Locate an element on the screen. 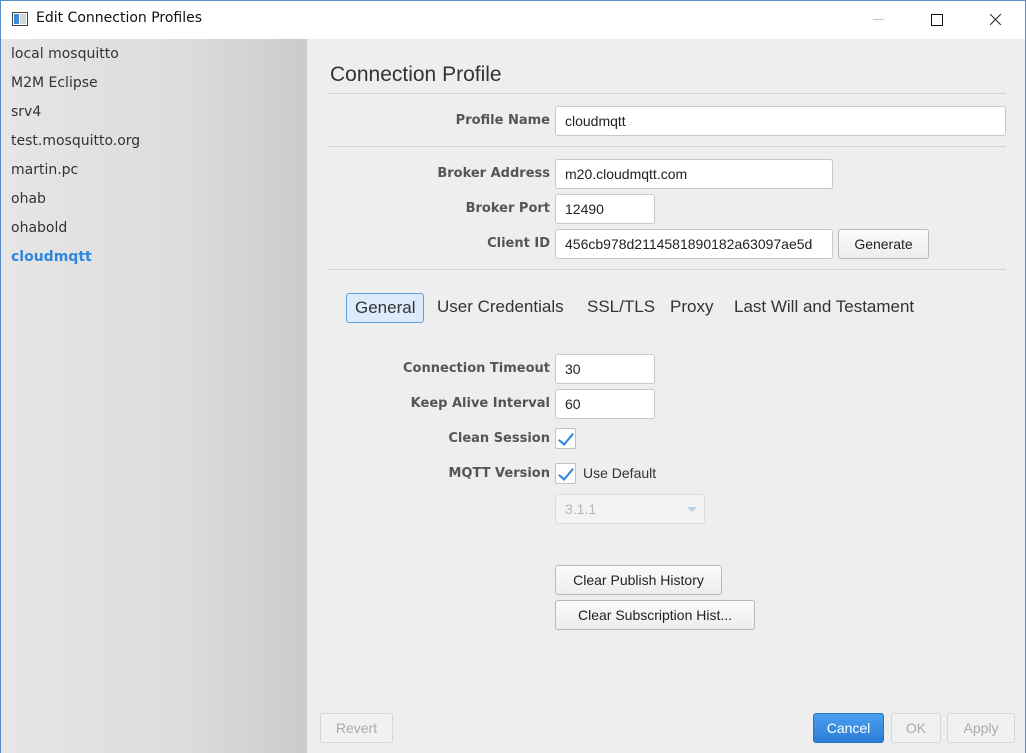  chevron-down-icon is located at coordinates (692, 509).